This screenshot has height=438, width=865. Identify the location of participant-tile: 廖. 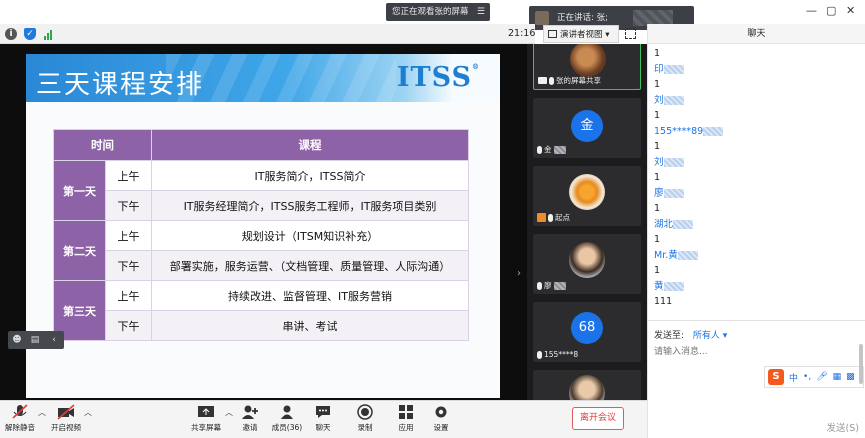
(587, 264).